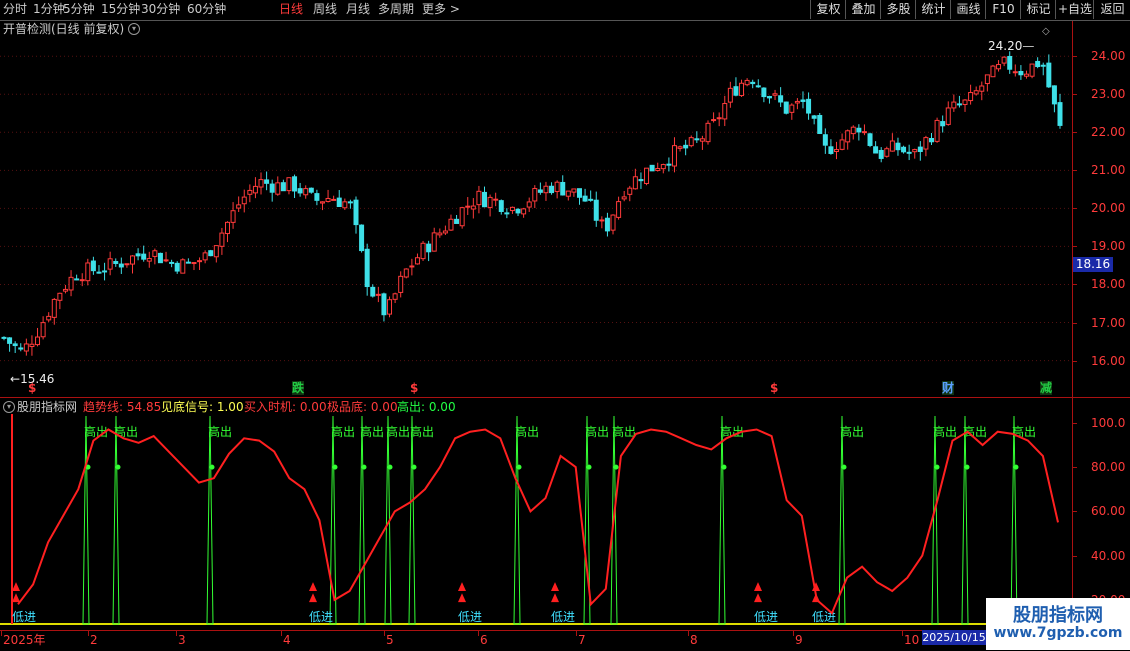 The width and height of the screenshot is (1130, 651). I want to click on main-chart-title: 开普检测(日线 前复权), so click(63, 29).